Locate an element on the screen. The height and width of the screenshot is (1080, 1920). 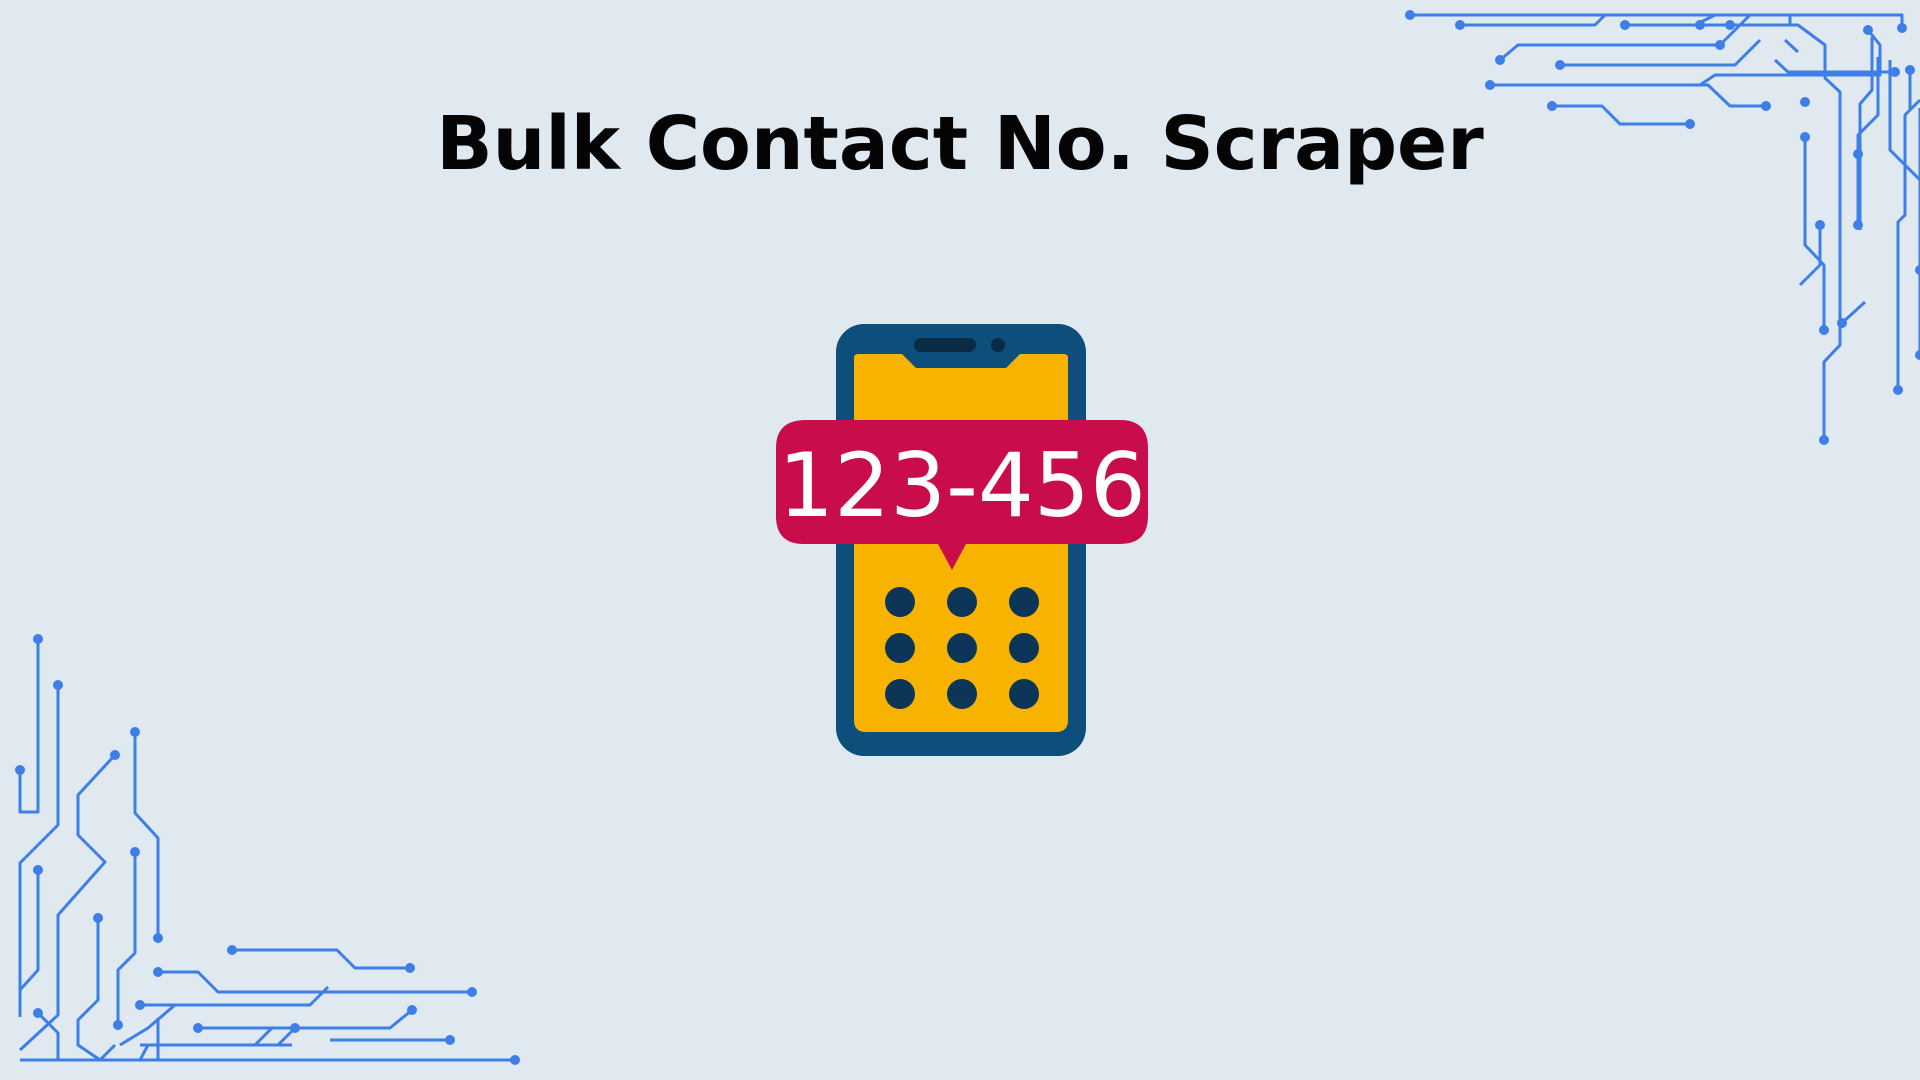
phone-contact-number-icon: 123-456 is located at coordinates (962, 540).